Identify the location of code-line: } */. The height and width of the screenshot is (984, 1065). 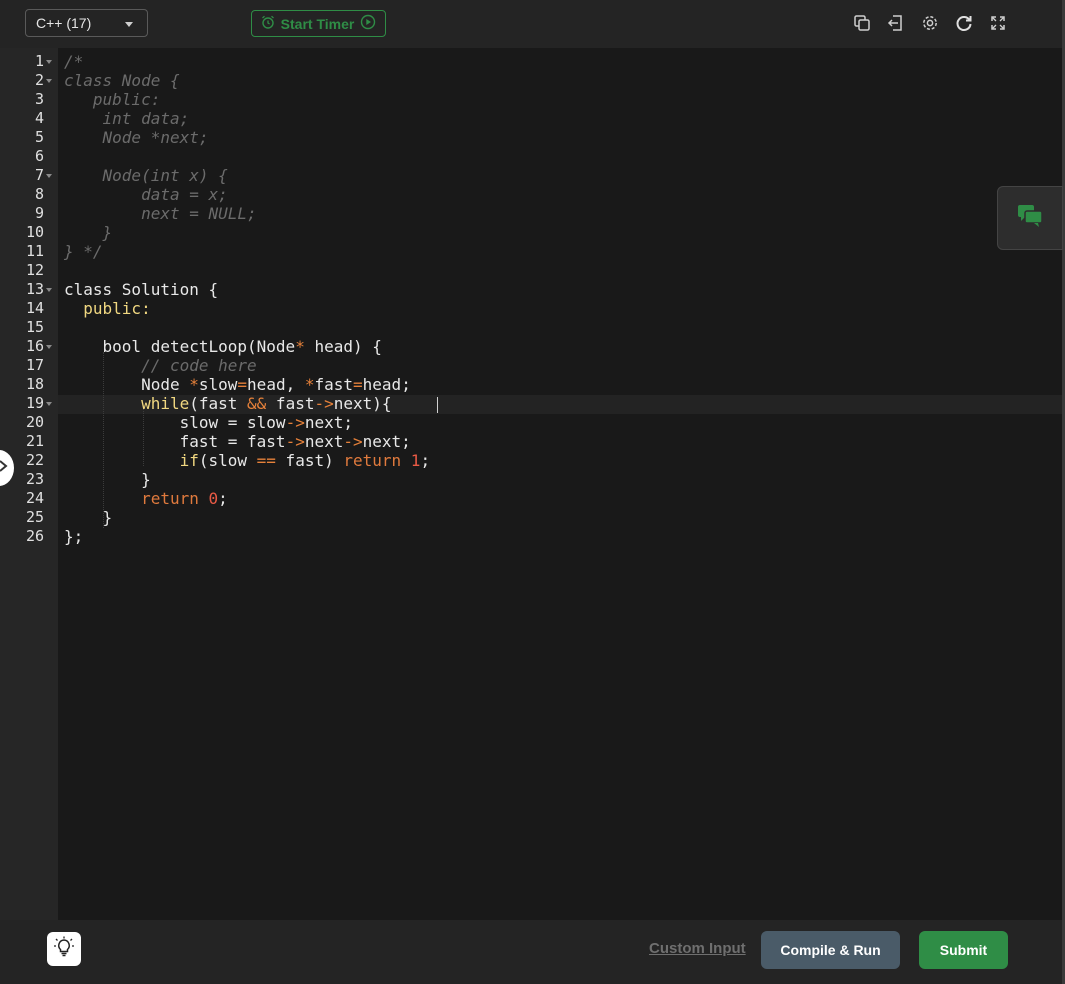
(83, 251).